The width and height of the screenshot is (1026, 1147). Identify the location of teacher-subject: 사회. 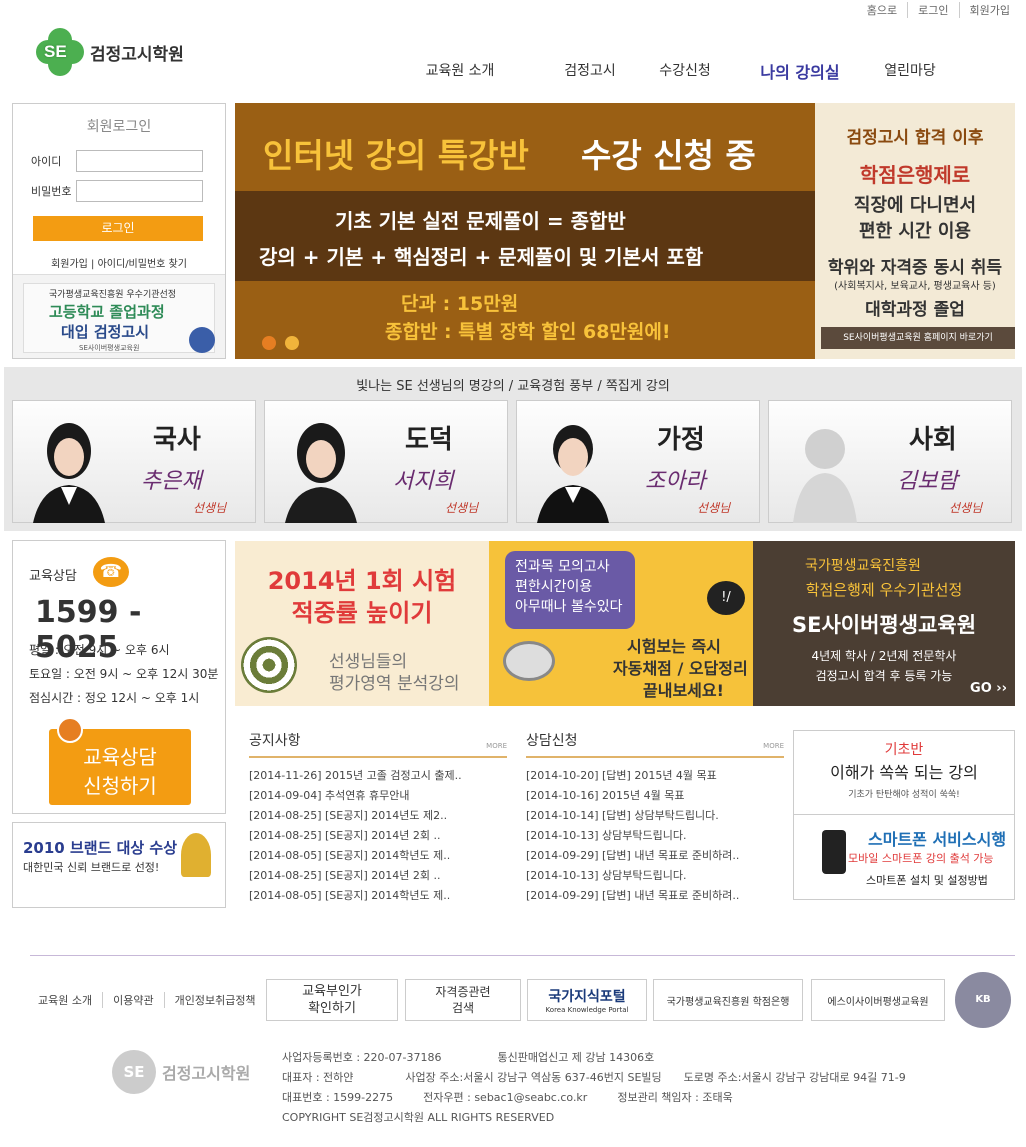
(933, 440).